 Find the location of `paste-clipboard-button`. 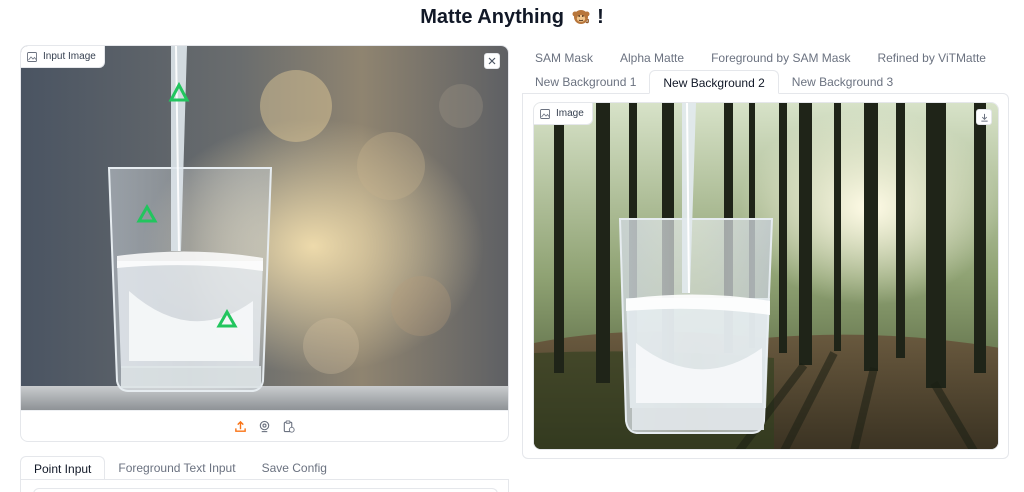

paste-clipboard-button is located at coordinates (289, 427).